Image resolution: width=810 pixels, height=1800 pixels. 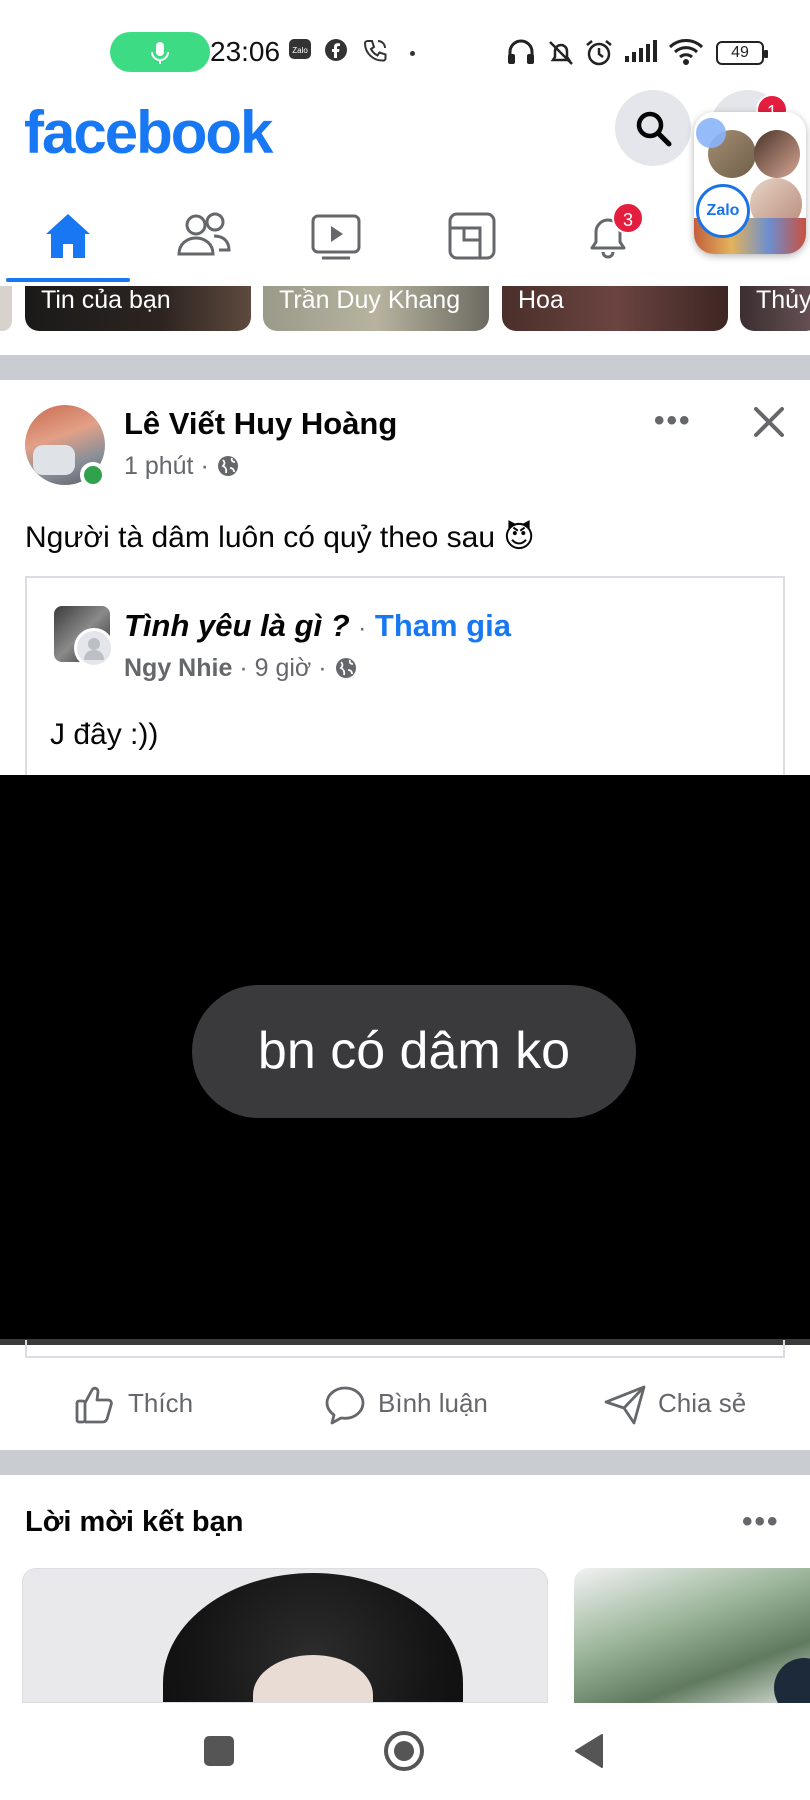 I want to click on share-button: Chia sẻ, so click(x=684, y=1405).